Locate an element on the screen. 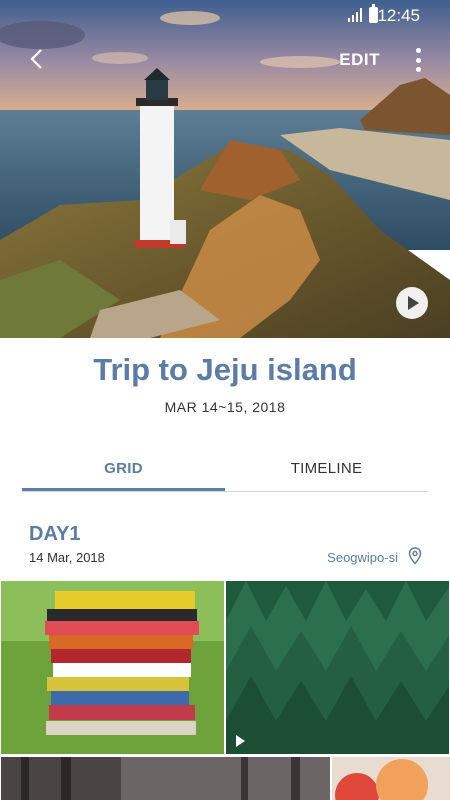 This screenshot has height=800, width=450. edit-button: EDIT is located at coordinates (359, 60).